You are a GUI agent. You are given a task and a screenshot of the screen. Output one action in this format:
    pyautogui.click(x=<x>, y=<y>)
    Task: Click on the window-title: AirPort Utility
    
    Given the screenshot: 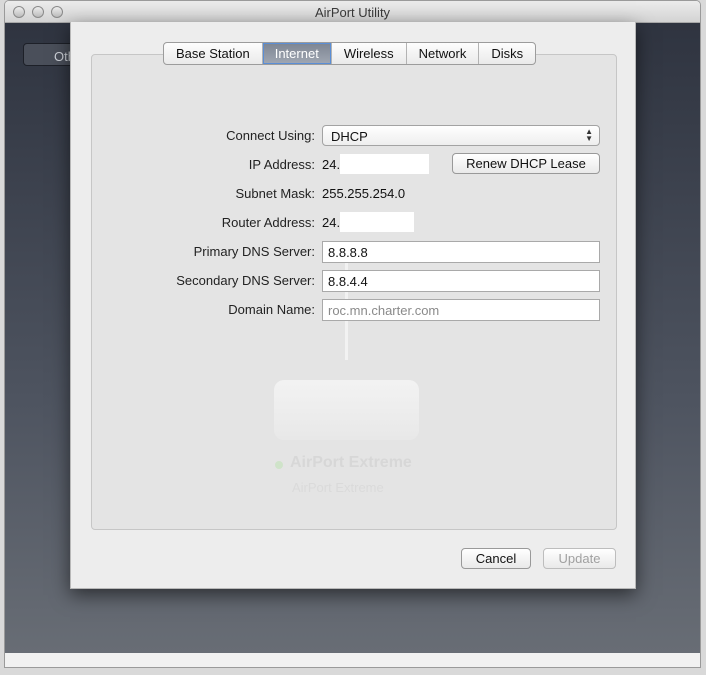 What is the action you would take?
    pyautogui.click(x=352, y=12)
    